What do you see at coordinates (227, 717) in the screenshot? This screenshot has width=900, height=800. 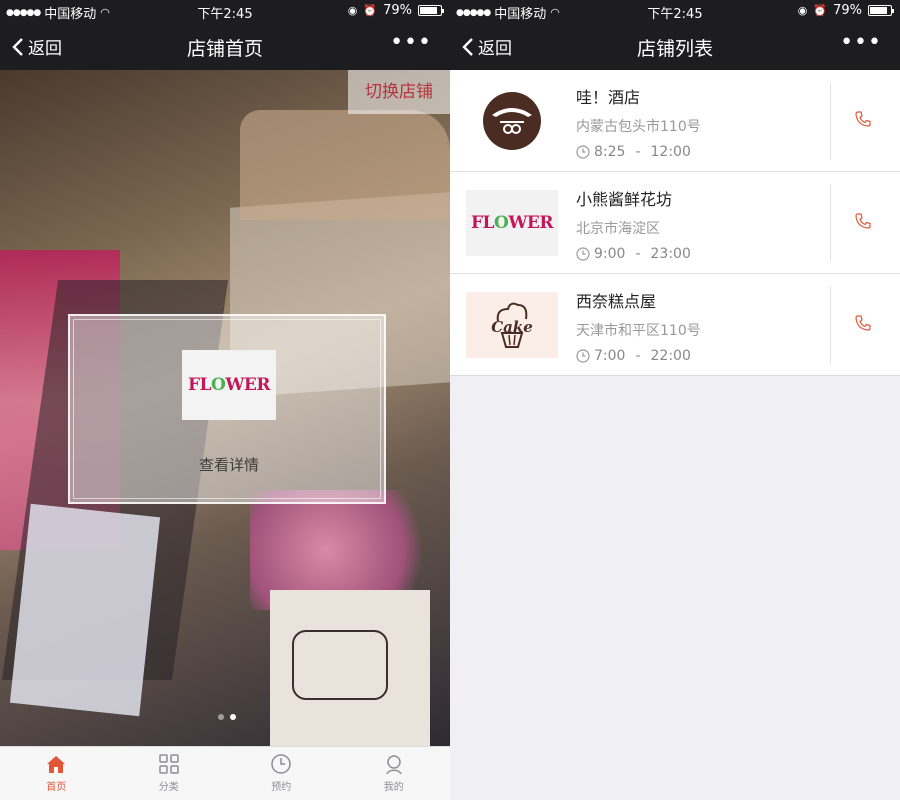 I see `carousel-indicator` at bounding box center [227, 717].